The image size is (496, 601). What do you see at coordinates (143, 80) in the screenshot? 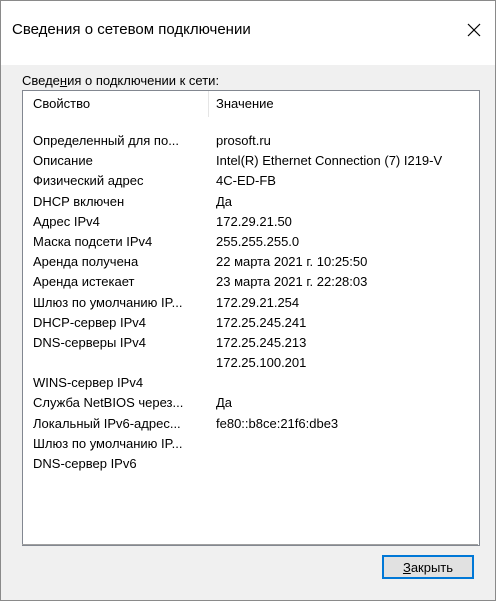
I see `label-part: ия о подключении к сети:` at bounding box center [143, 80].